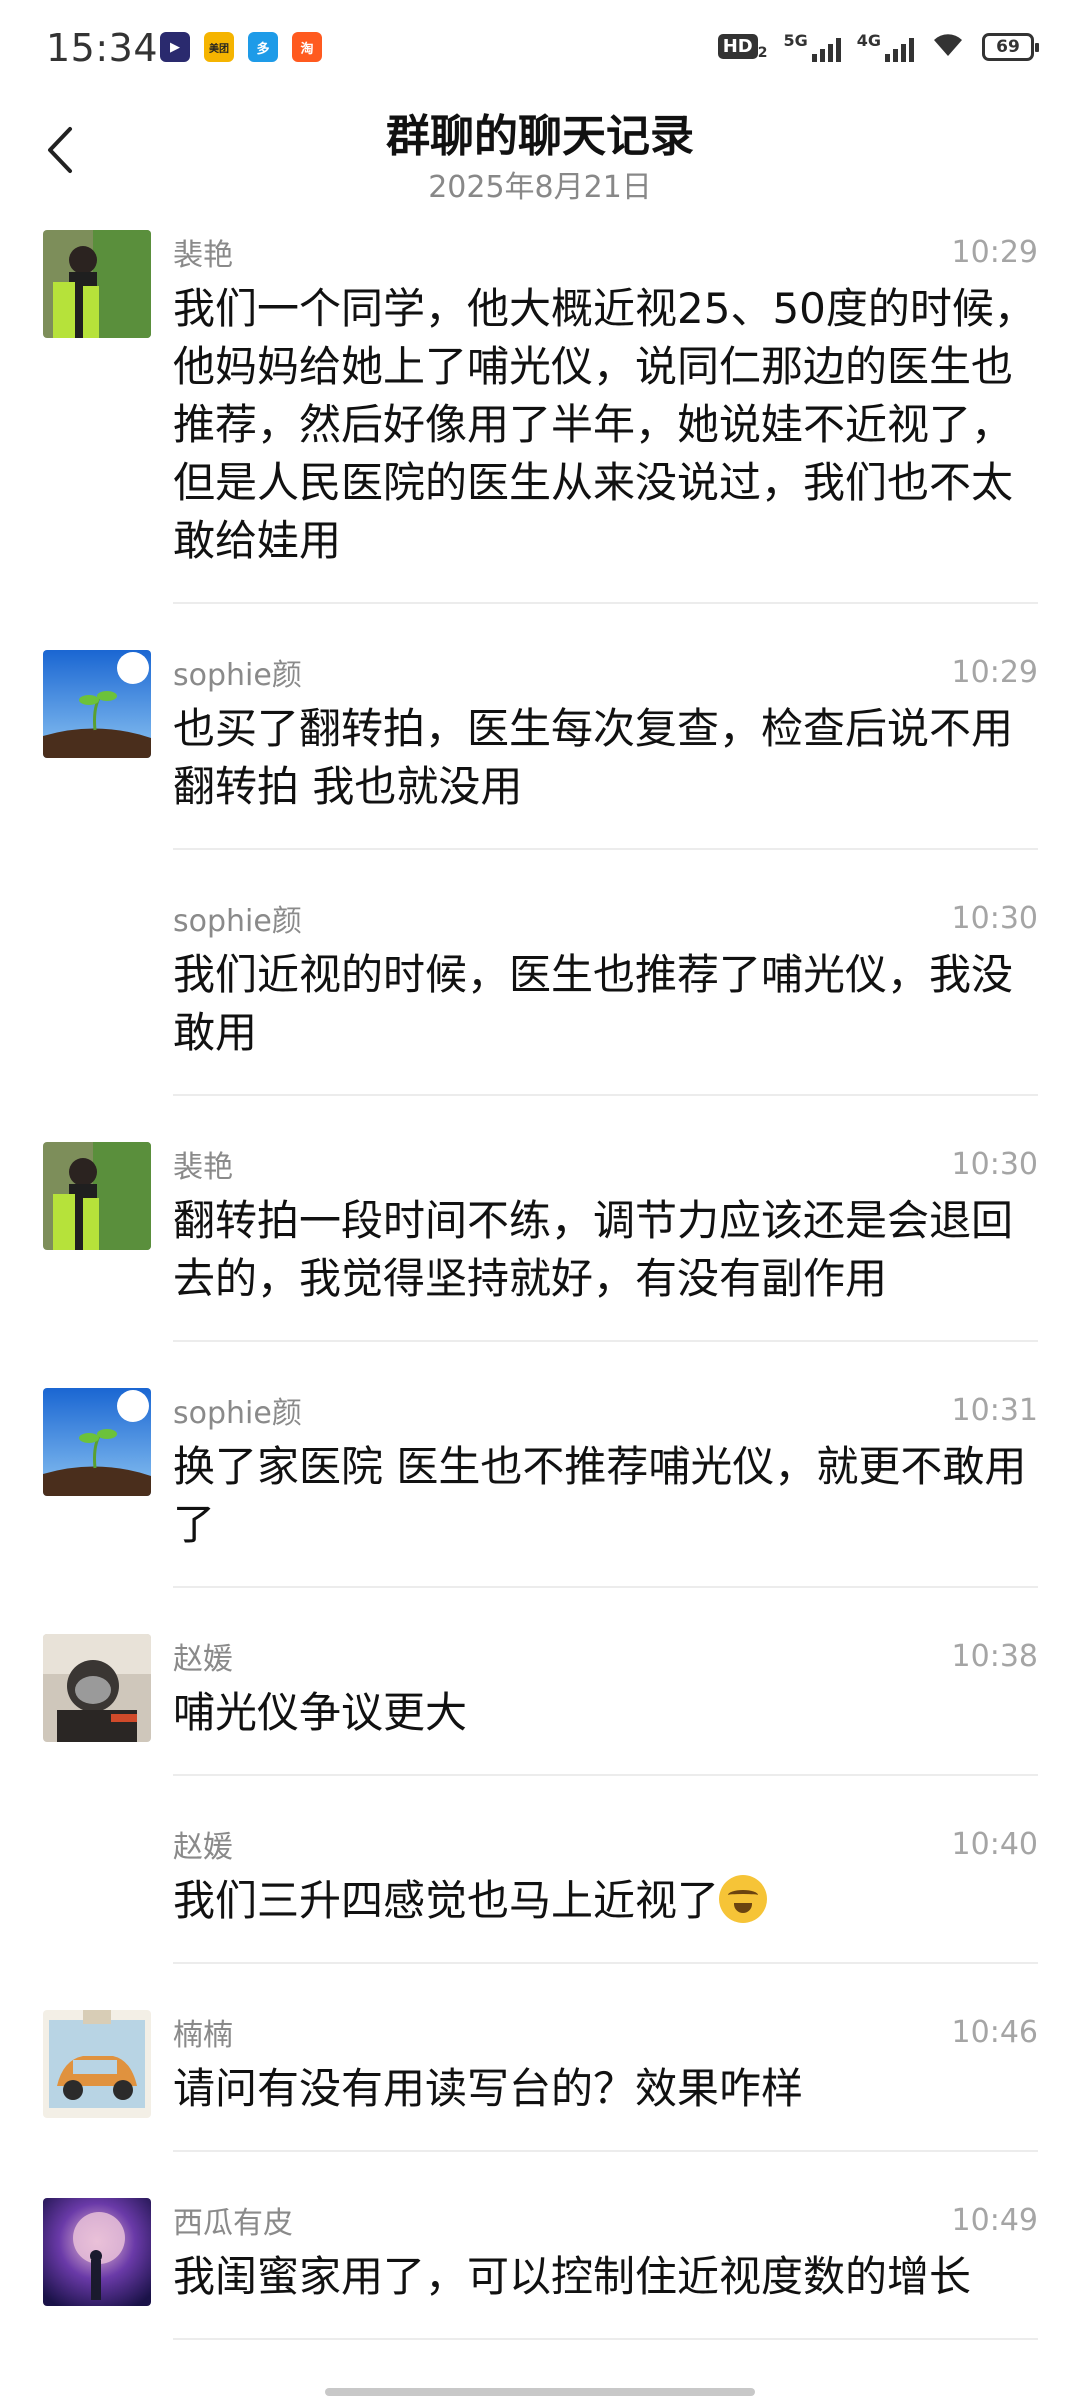 Image resolution: width=1080 pixels, height=2400 pixels. What do you see at coordinates (605, 1901) in the screenshot?
I see `message-text: 我们三升四感觉也马上近视了` at bounding box center [605, 1901].